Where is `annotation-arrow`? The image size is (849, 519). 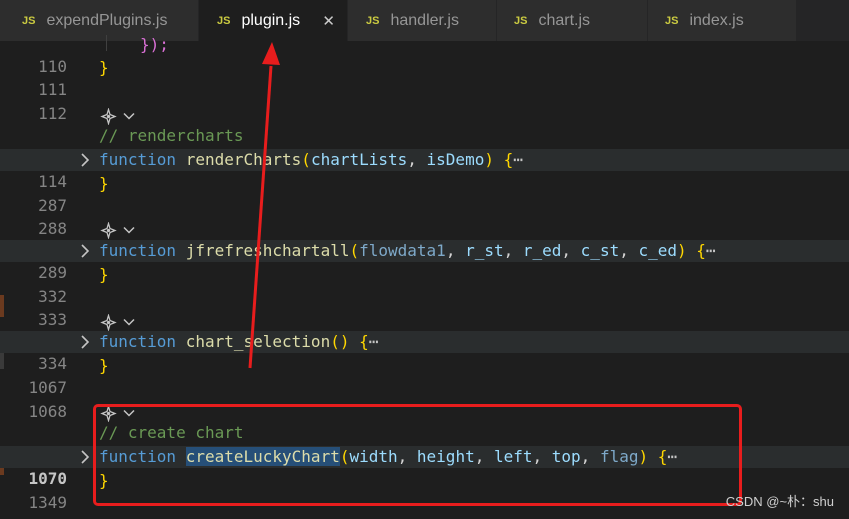
annotation-arrow is located at coordinates (264, 205).